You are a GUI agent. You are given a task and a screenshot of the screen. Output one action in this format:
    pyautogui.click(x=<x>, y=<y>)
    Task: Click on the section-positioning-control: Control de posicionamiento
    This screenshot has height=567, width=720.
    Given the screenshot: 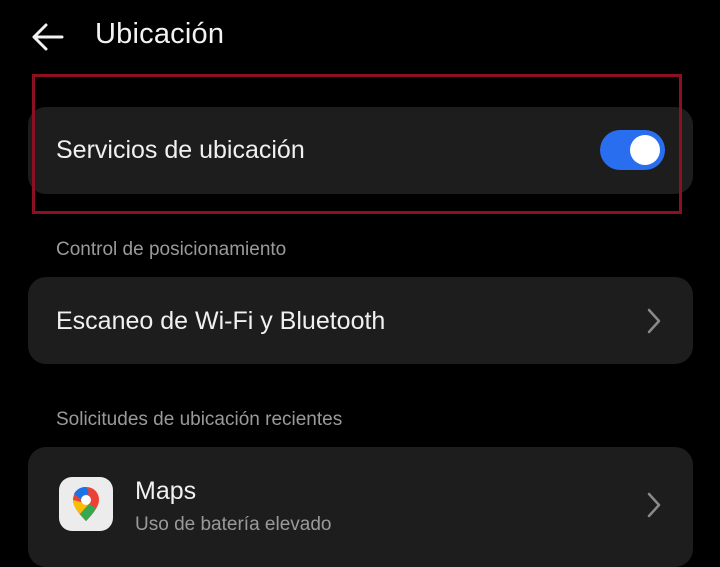 What is the action you would take?
    pyautogui.click(x=171, y=249)
    